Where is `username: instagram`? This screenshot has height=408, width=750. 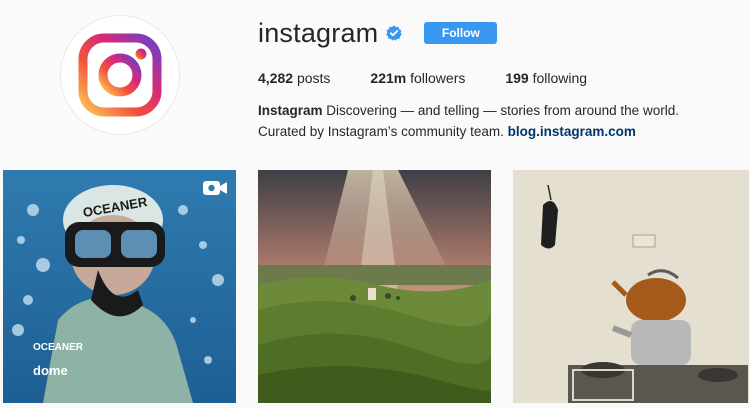
username: instagram is located at coordinates (318, 32).